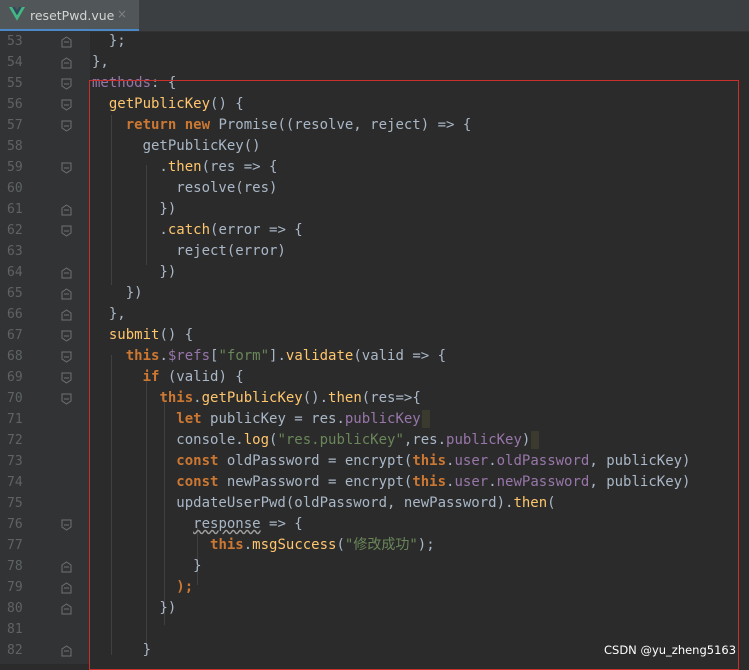 The image size is (749, 670). I want to click on code-line: 58 getPublicKey(), so click(134, 146).